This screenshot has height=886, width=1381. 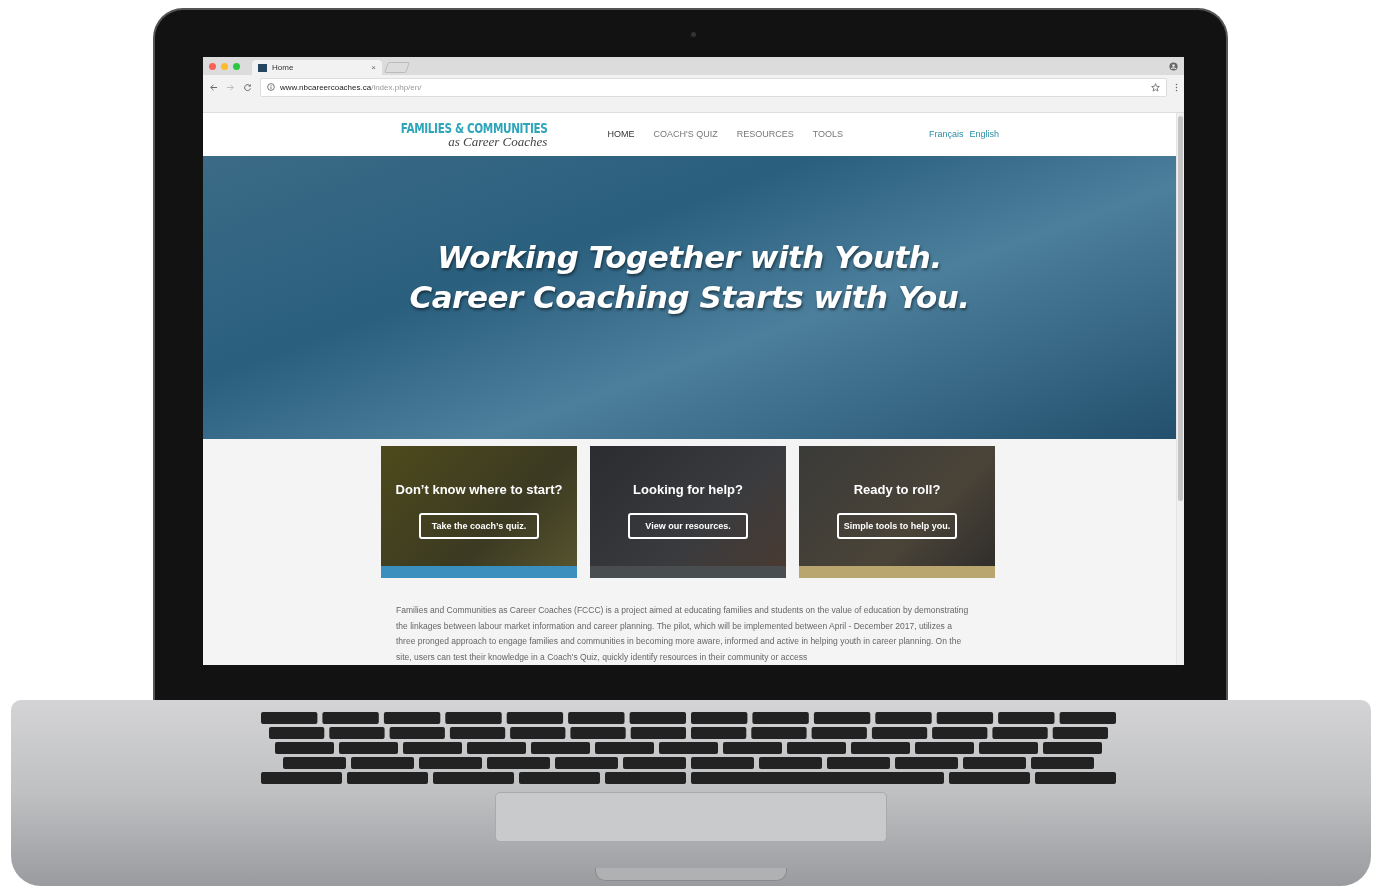 I want to click on nav-link: RESOURCES, so click(x=765, y=134).